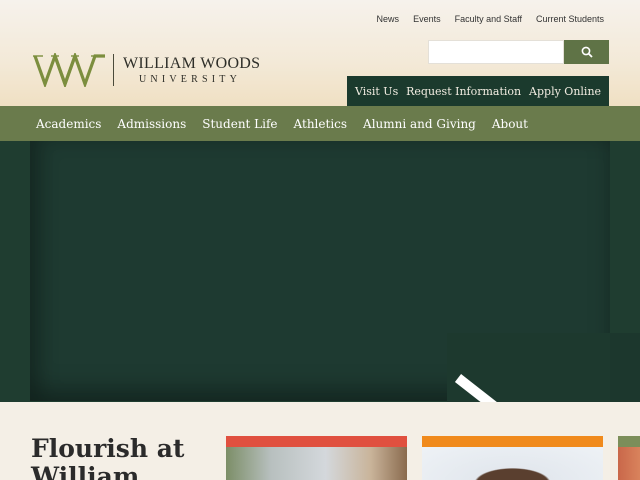 This screenshot has width=640, height=480. I want to click on logo-subtitle: UNIVERSITY, so click(190, 79).